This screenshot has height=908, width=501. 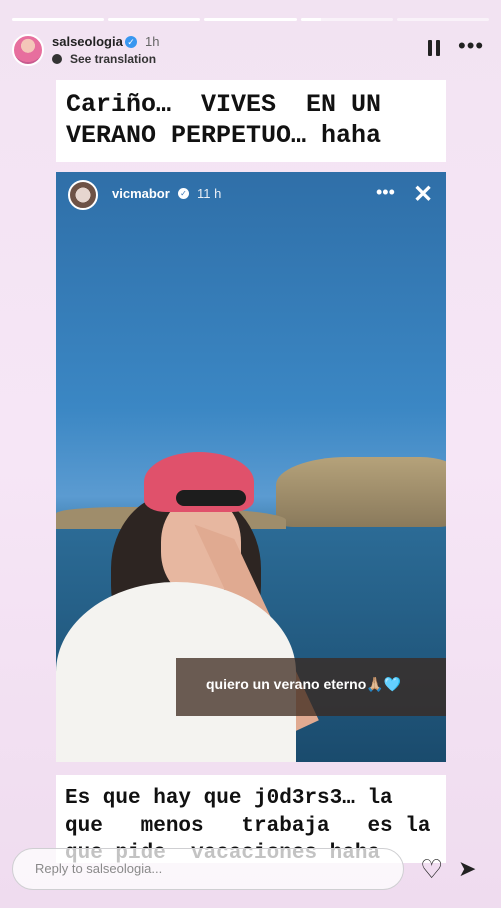 What do you see at coordinates (87, 41) in the screenshot?
I see `story-username: salseologia` at bounding box center [87, 41].